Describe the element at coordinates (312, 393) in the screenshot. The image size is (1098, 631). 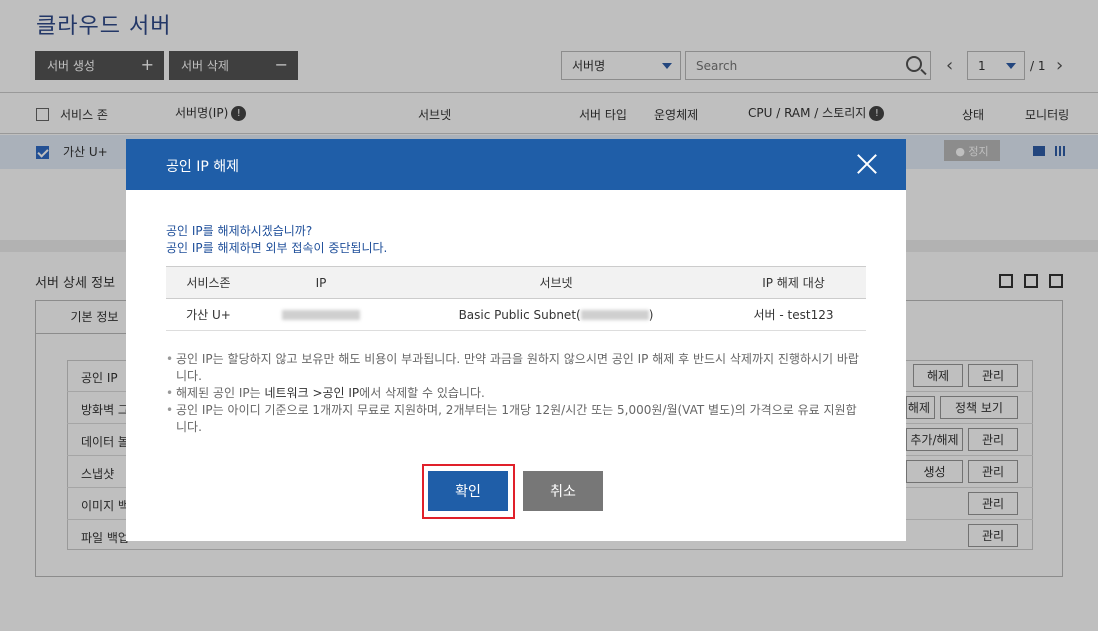
I see `notice-link-text: 네트워크 >공인 IP` at that location.